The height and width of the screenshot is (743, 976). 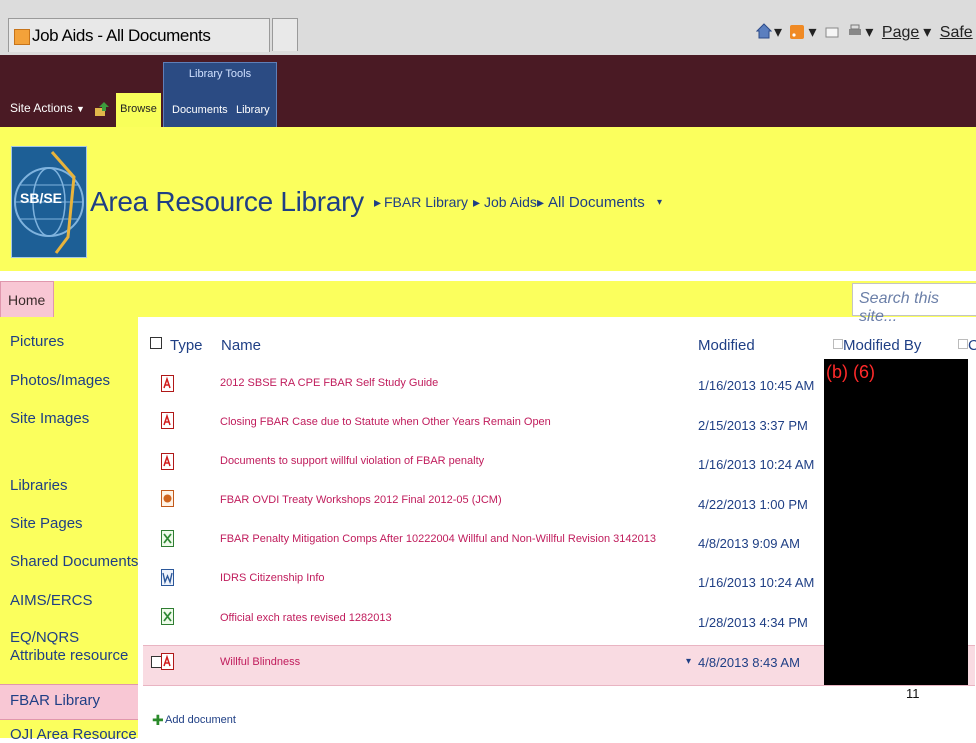 I want to click on tab-library: Library, so click(x=253, y=110).